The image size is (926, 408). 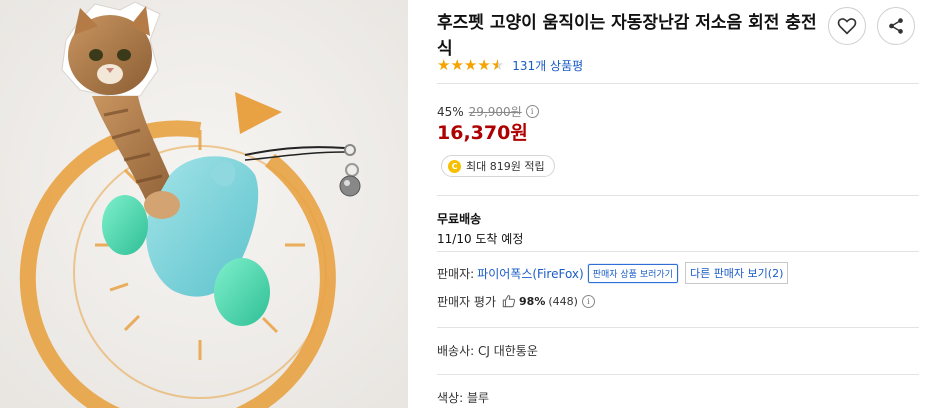 I want to click on thumbs-up-icon, so click(x=509, y=301).